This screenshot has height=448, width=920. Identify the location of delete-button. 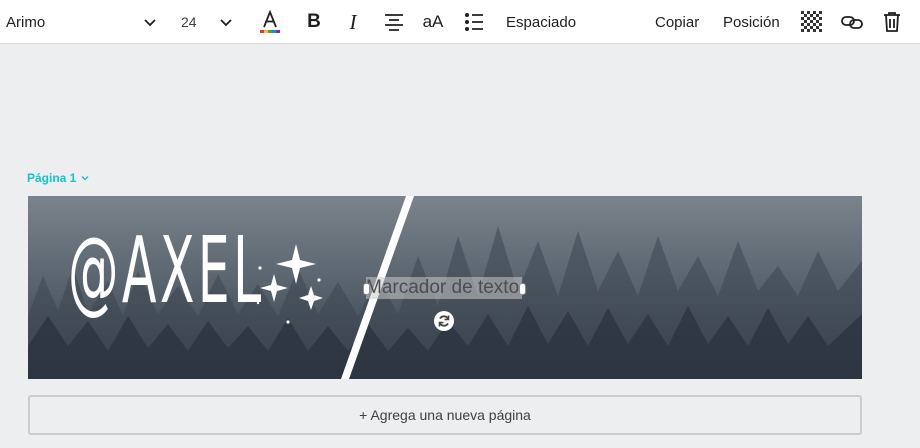
(892, 22).